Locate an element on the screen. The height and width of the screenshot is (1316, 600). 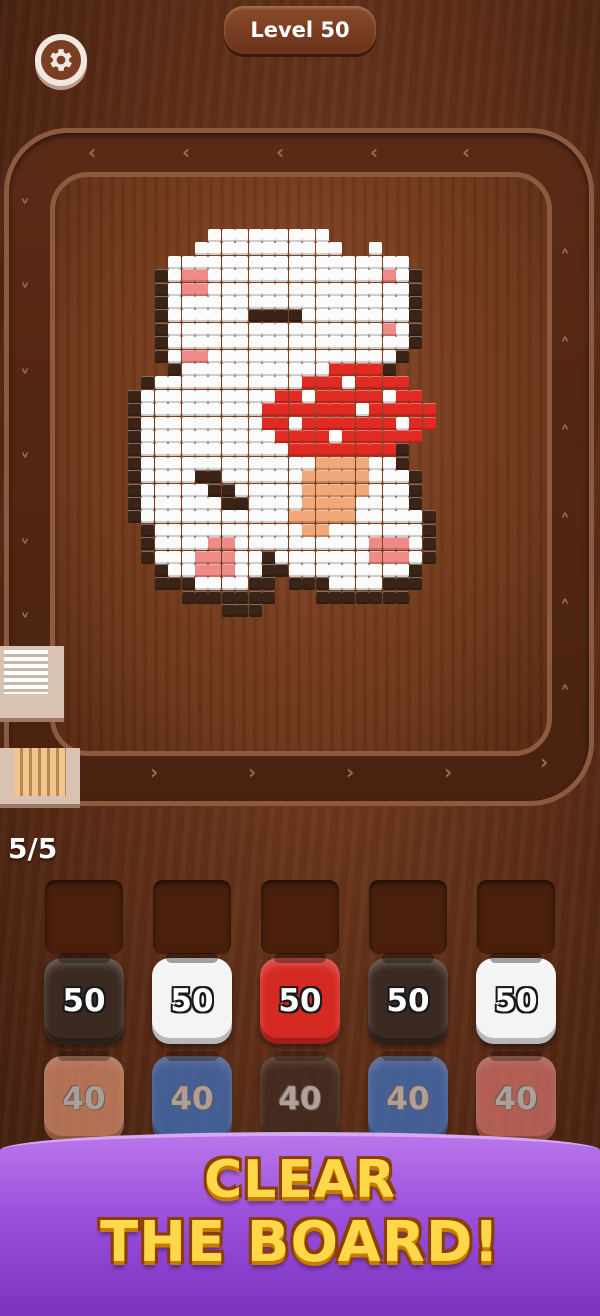
spool-back-2: 40 is located at coordinates (192, 1096).